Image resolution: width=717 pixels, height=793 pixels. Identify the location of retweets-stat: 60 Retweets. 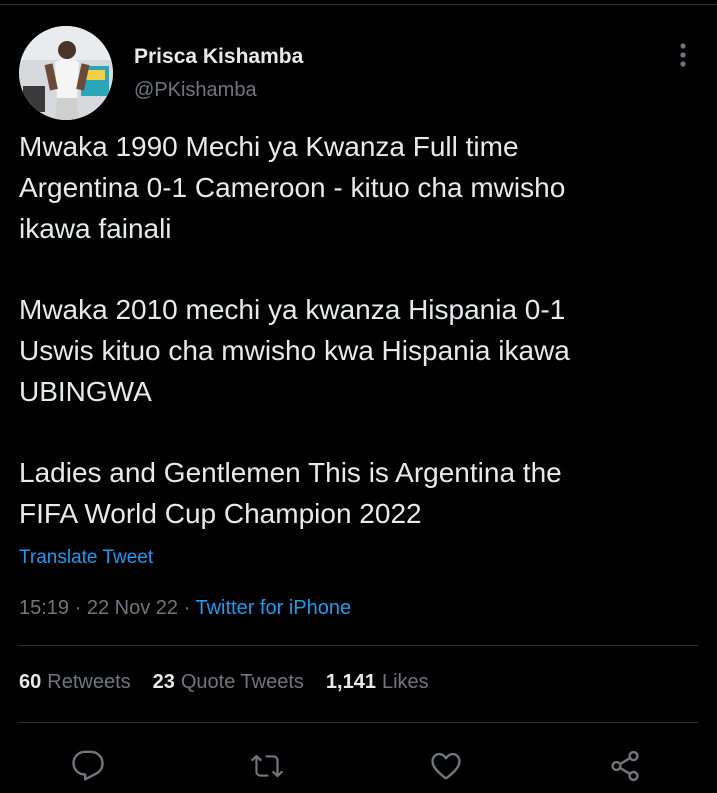
(75, 682).